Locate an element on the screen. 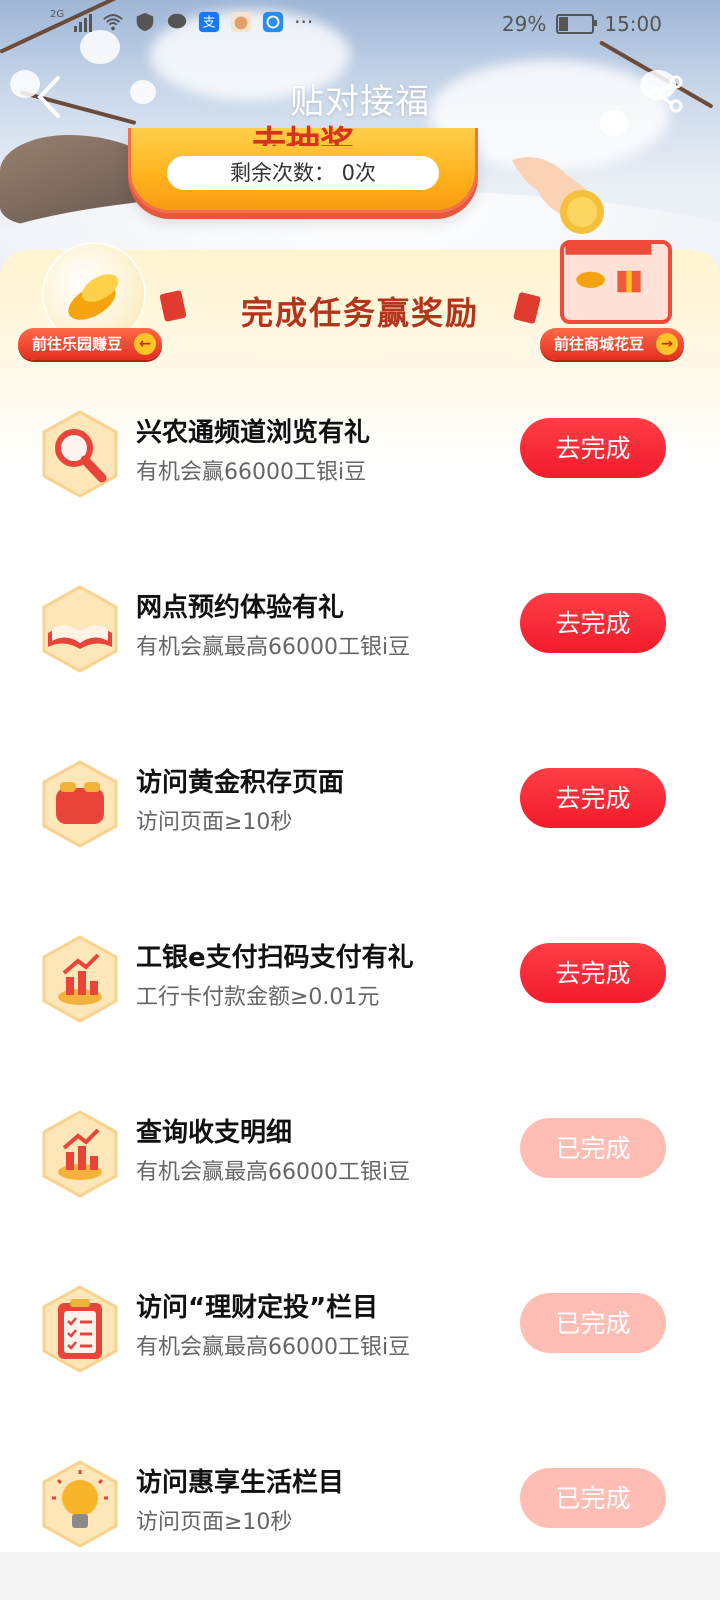 The height and width of the screenshot is (1600, 720). browser-icon is located at coordinates (273, 22).